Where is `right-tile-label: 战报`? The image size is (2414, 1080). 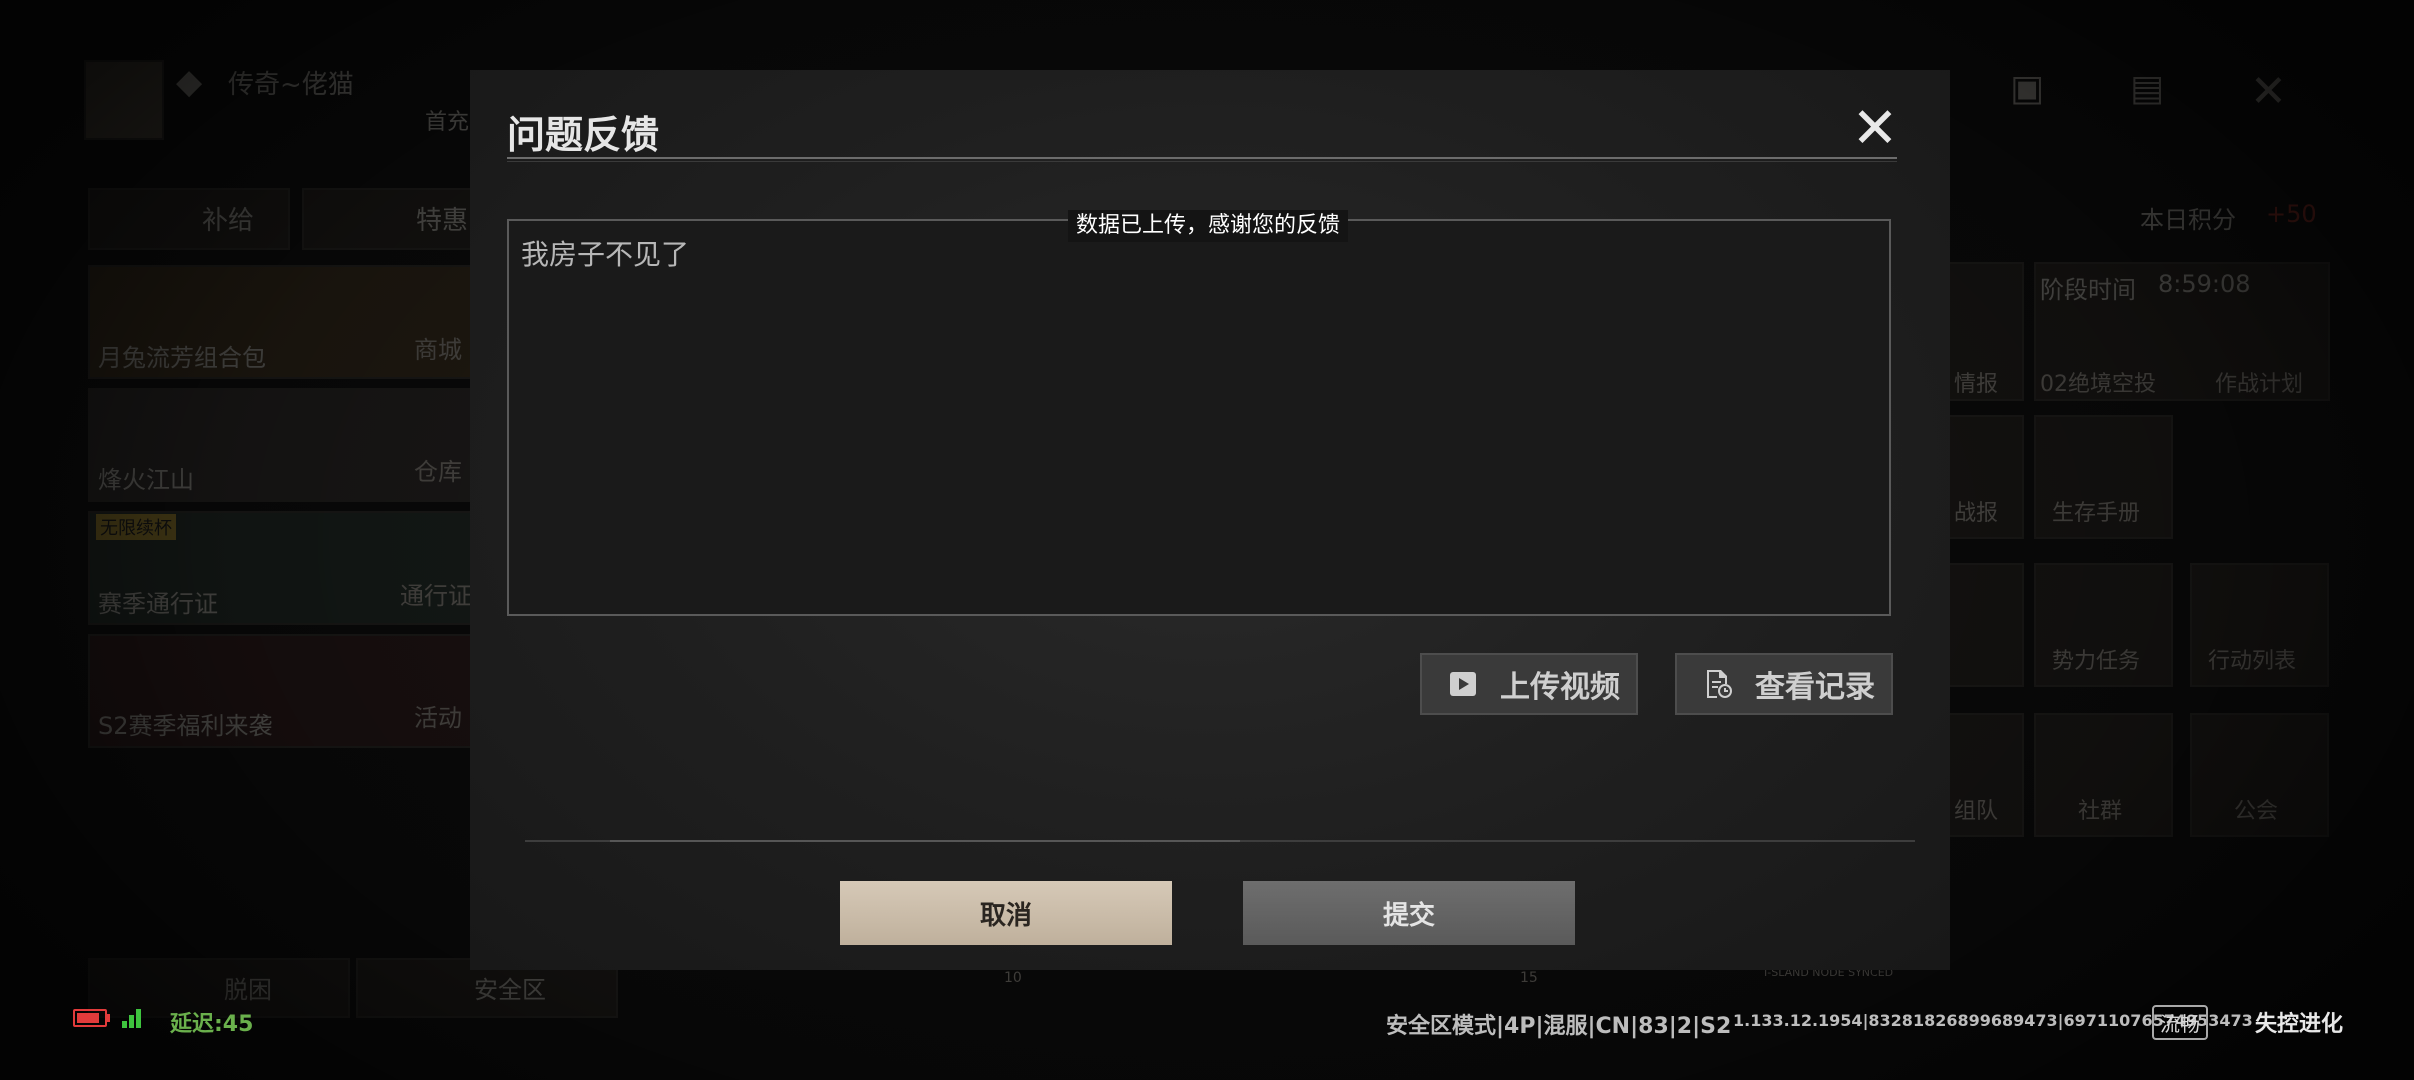 right-tile-label: 战报 is located at coordinates (1976, 513).